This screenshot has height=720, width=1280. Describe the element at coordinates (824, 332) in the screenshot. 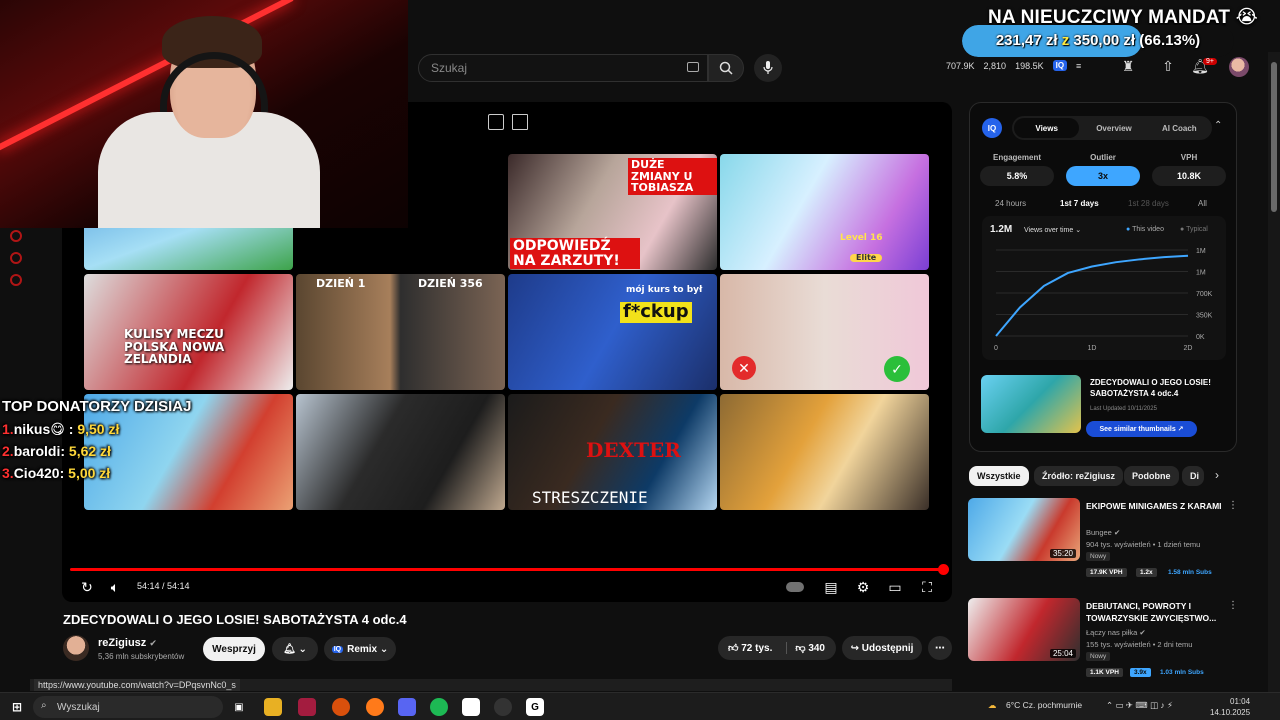

I see `end-screen-card: ✕ ✓` at that location.